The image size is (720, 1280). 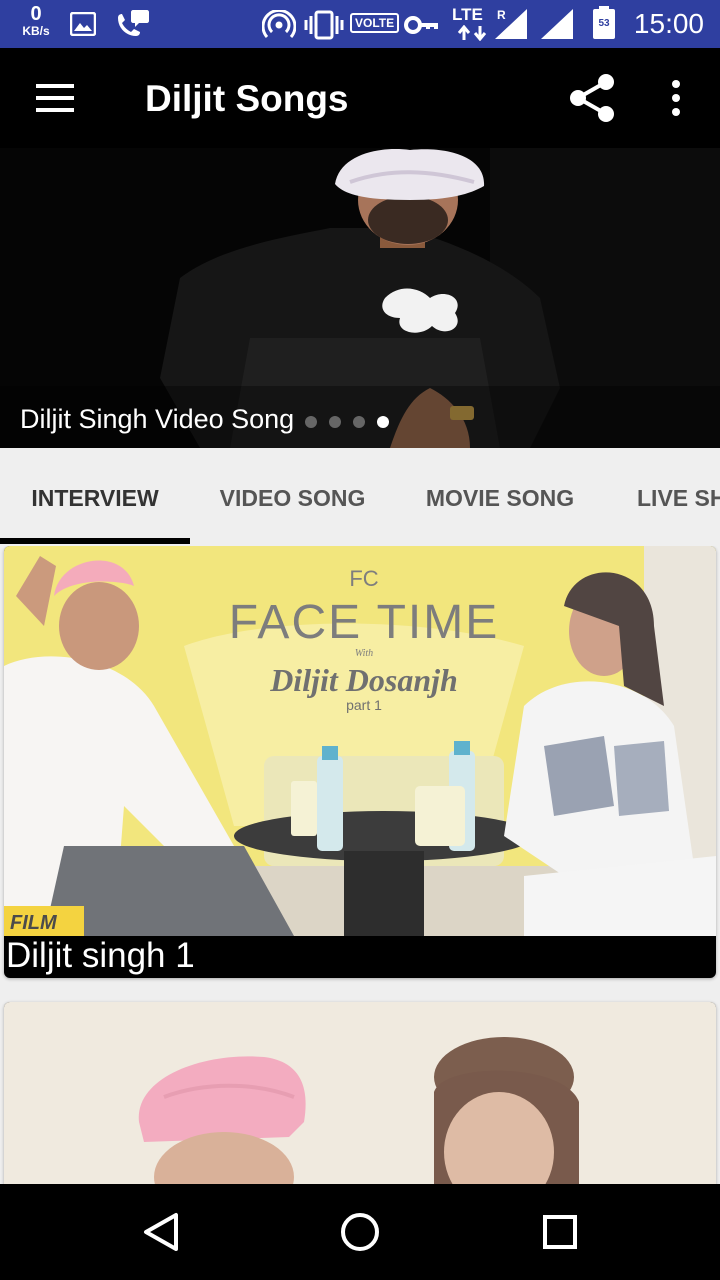 I want to click on tab-interview: INTERVIEW, so click(x=95, y=497).